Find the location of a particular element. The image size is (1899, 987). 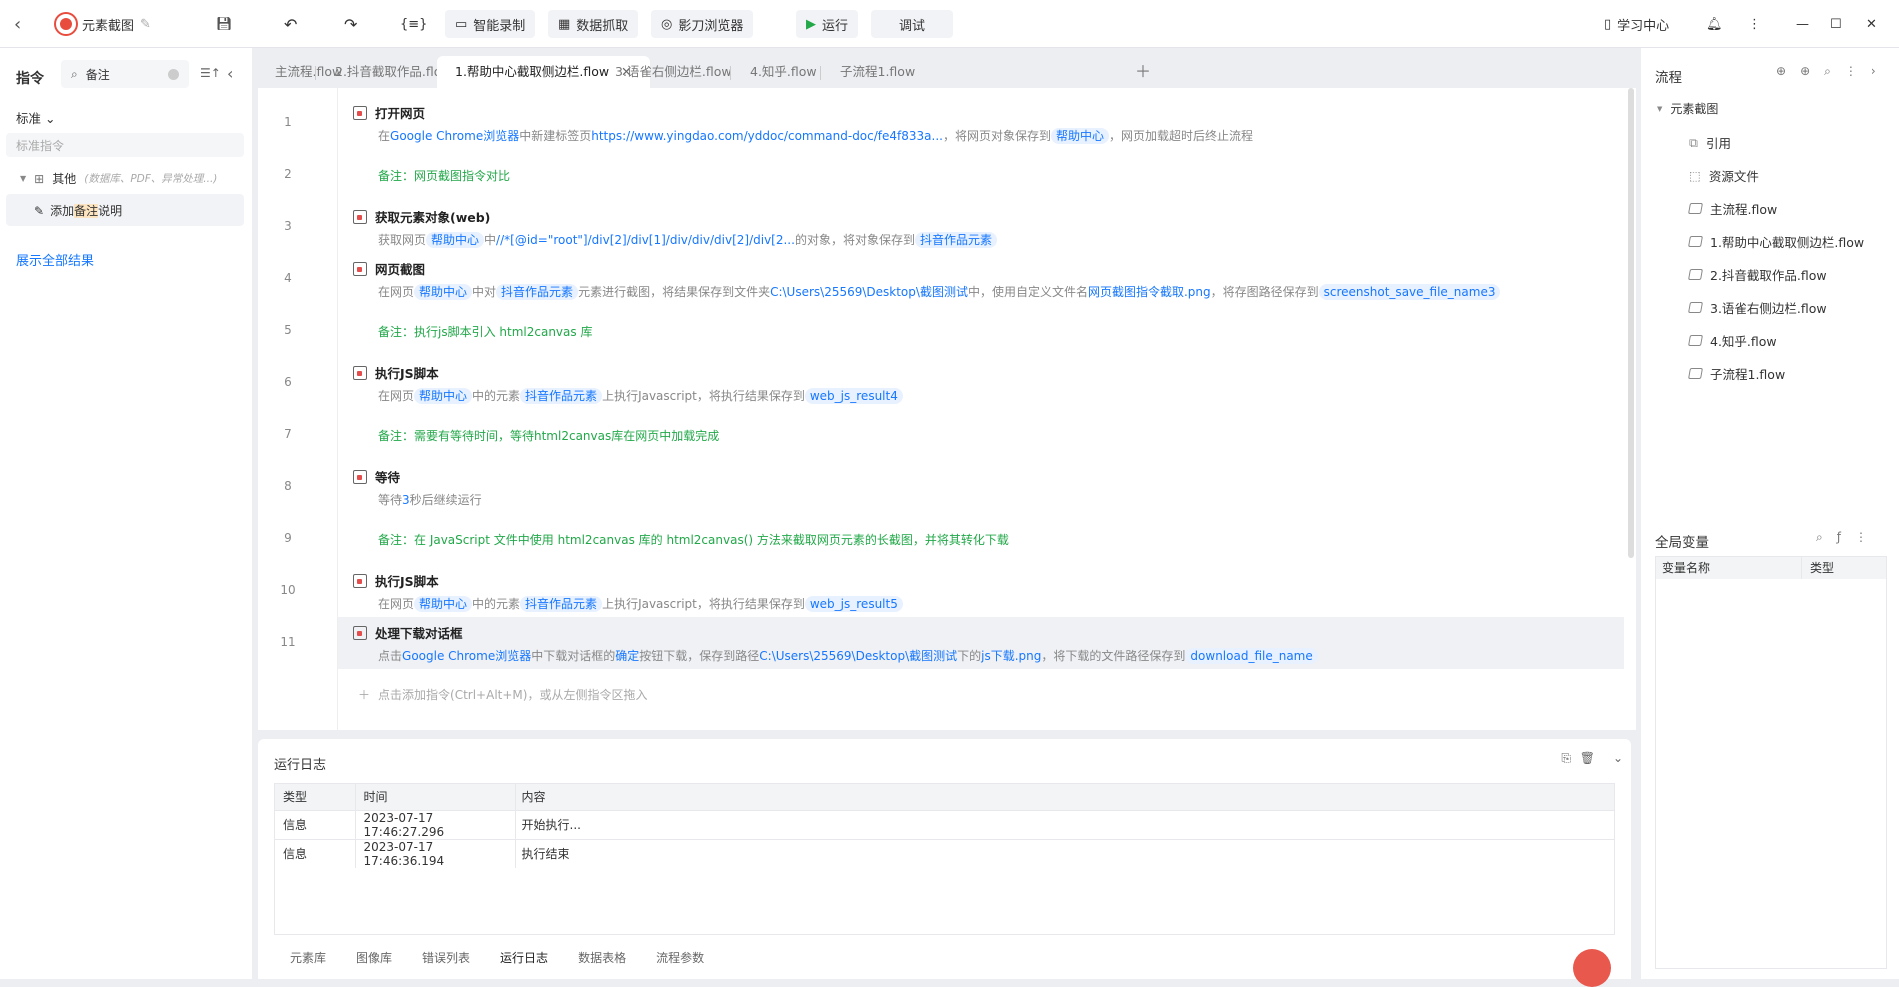

editor-scrollbar is located at coordinates (1631, 323).